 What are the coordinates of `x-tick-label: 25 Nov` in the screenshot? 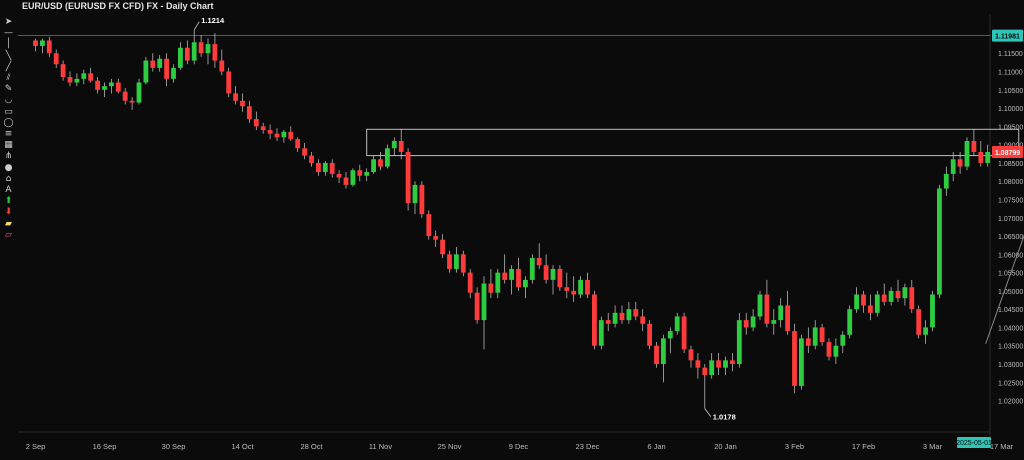 It's located at (450, 446).